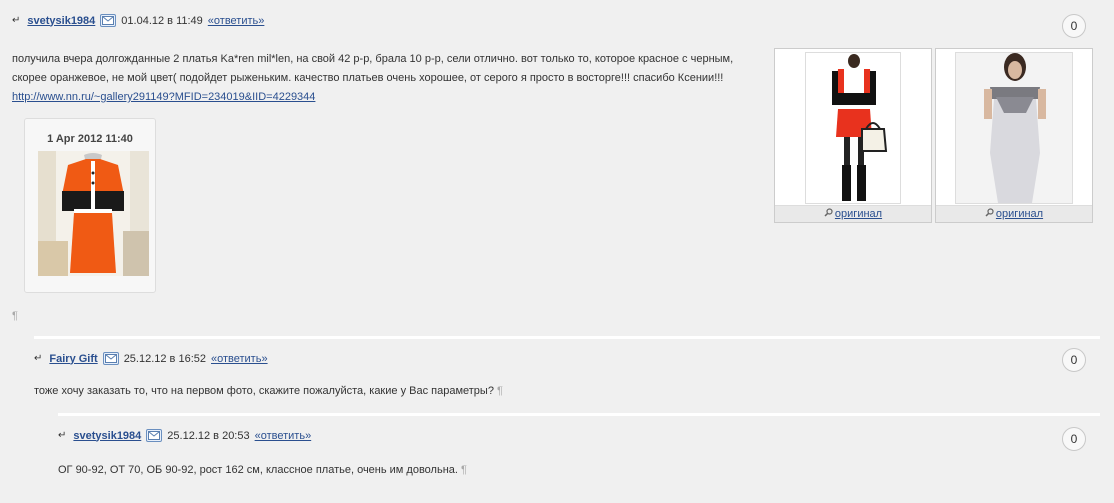 This screenshot has width=1114, height=503. I want to click on attached-photo-card: 1 Apr 2012 11:40, so click(90, 205).